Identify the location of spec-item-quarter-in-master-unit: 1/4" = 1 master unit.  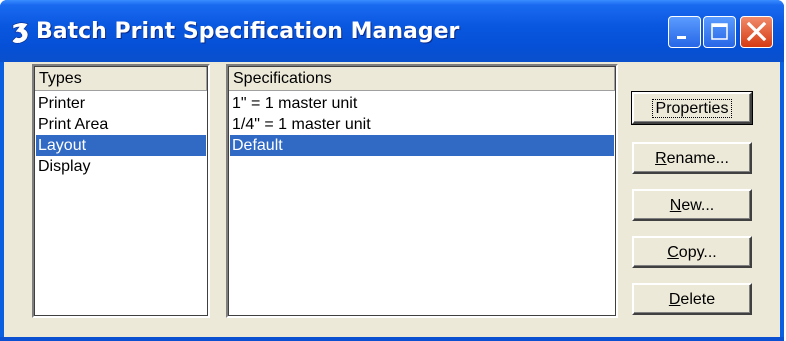
(422, 124).